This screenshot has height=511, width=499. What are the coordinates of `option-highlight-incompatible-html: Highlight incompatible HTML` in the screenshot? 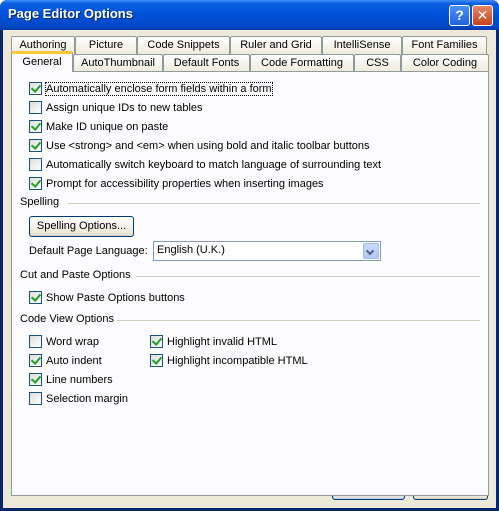 It's located at (229, 360).